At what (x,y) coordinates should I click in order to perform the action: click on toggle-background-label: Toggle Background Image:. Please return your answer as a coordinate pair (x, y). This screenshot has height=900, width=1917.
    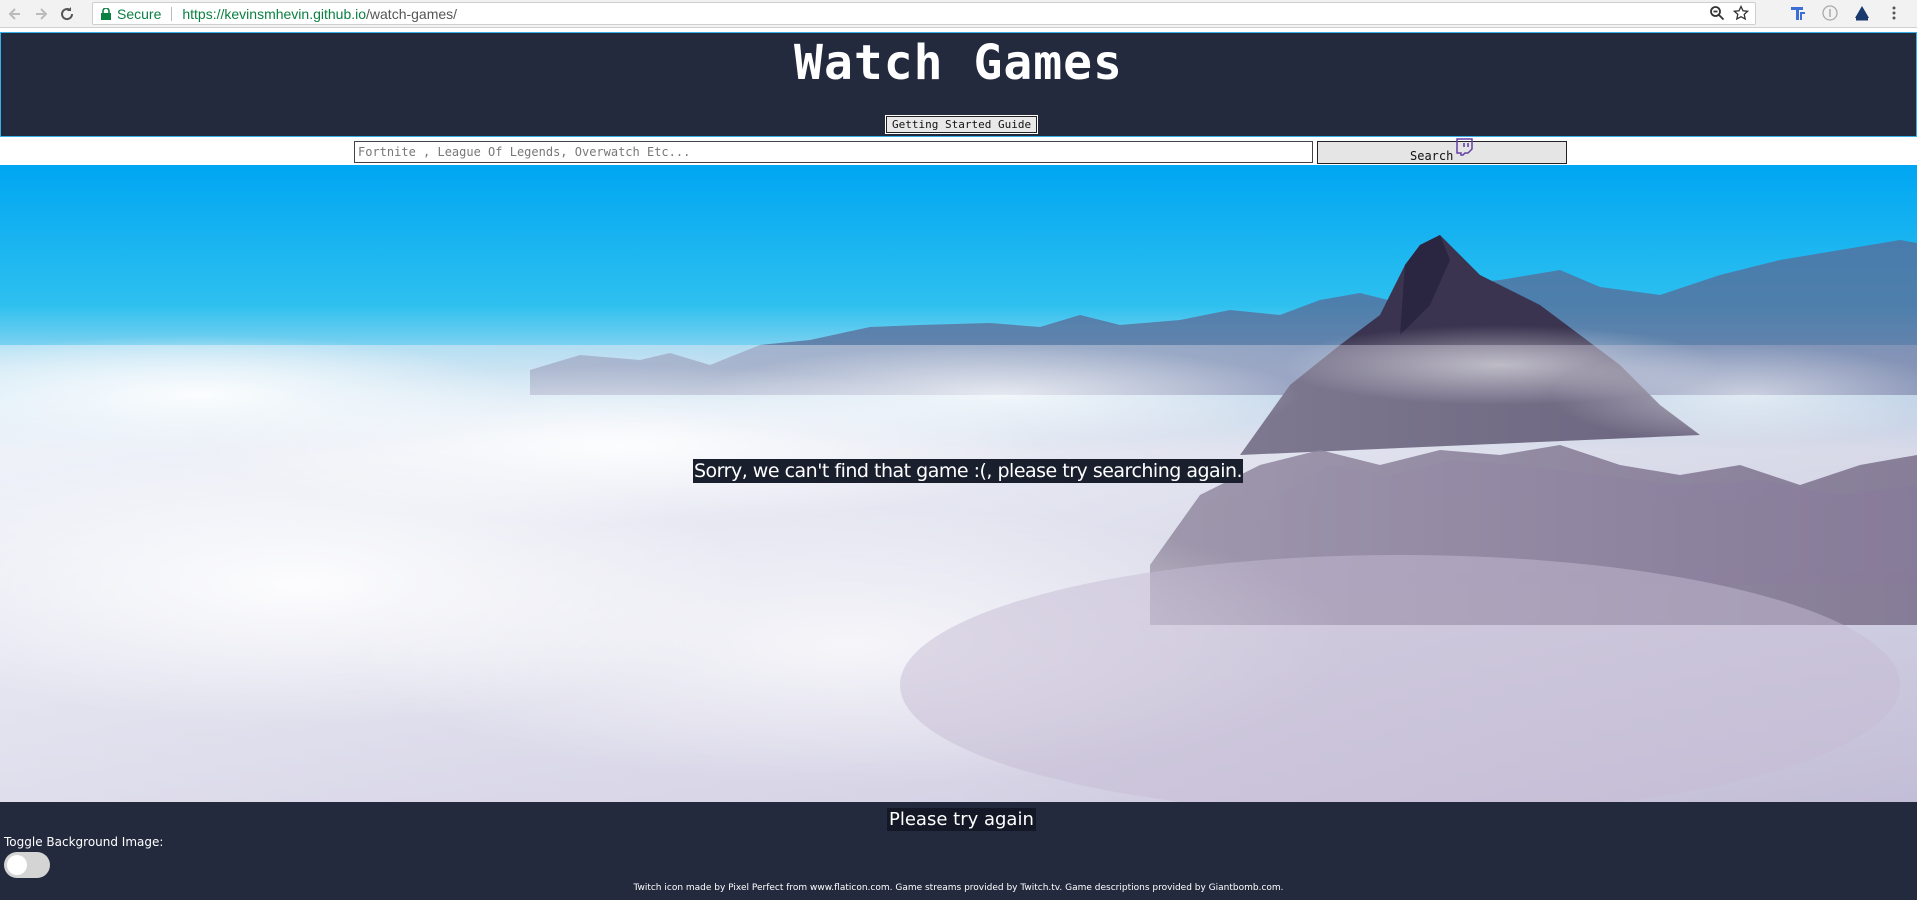
    Looking at the image, I should click on (84, 842).